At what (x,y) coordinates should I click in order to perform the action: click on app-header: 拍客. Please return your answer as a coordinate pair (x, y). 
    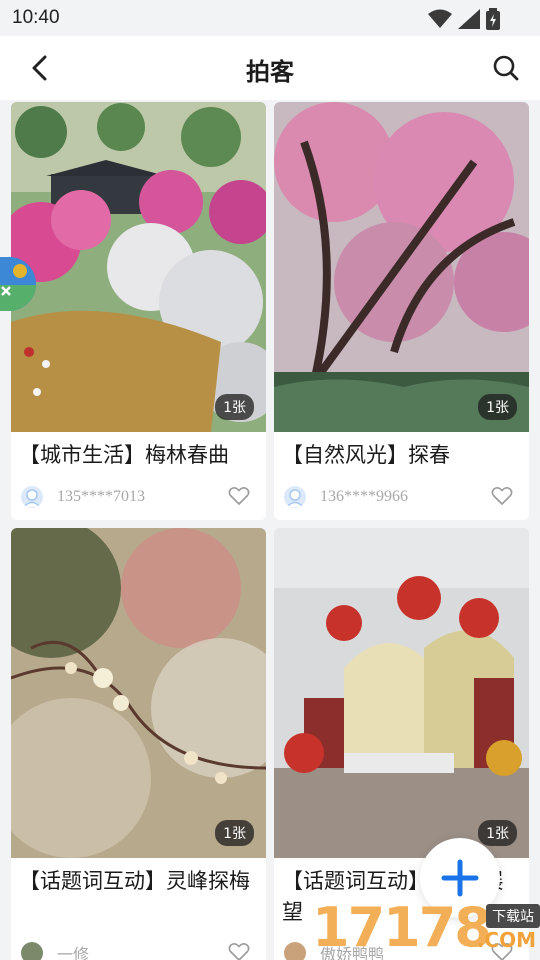
    Looking at the image, I should click on (270, 68).